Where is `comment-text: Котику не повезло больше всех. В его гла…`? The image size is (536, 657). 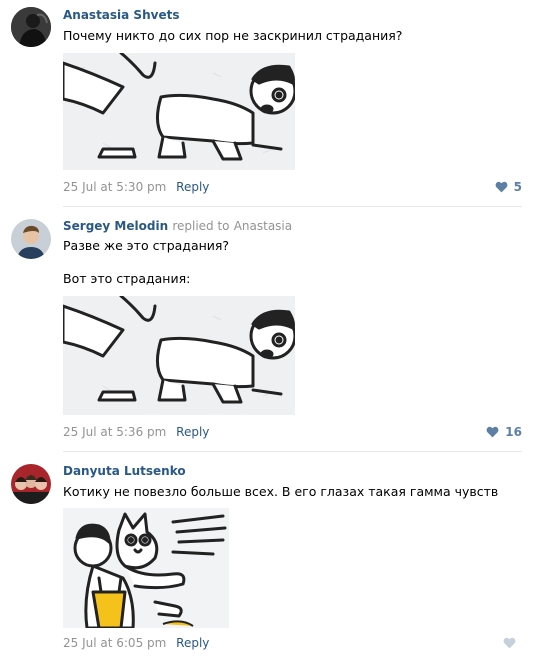 comment-text: Котику не повезло больше всех. В его гла… is located at coordinates (281, 491).